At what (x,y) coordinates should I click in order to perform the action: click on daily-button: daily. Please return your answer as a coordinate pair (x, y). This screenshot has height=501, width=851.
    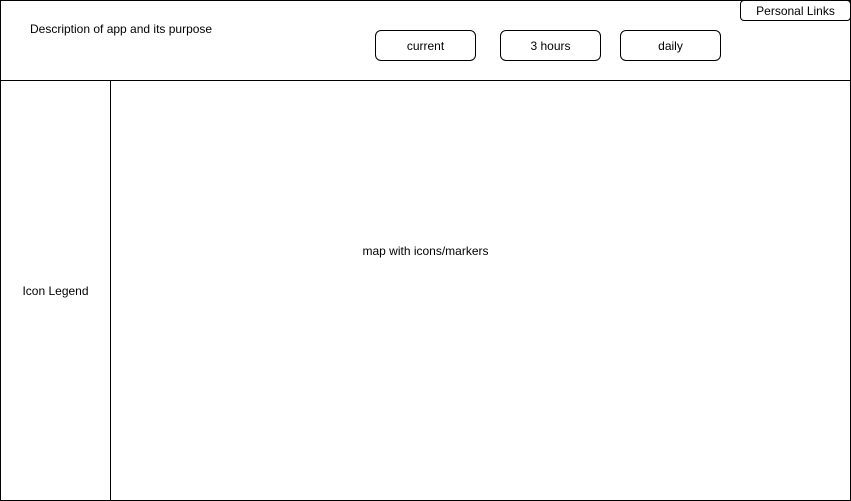
    Looking at the image, I should click on (670, 45).